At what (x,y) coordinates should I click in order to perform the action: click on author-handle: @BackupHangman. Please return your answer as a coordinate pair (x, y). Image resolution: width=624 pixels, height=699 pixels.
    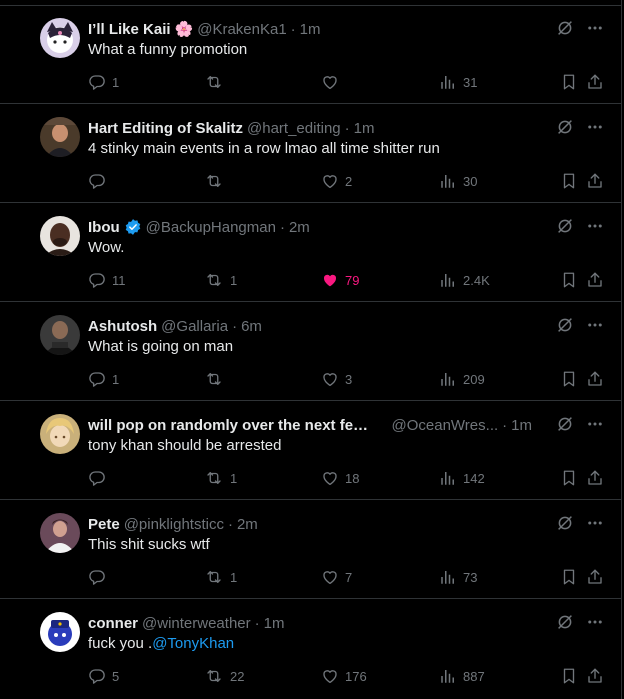
    Looking at the image, I should click on (211, 227).